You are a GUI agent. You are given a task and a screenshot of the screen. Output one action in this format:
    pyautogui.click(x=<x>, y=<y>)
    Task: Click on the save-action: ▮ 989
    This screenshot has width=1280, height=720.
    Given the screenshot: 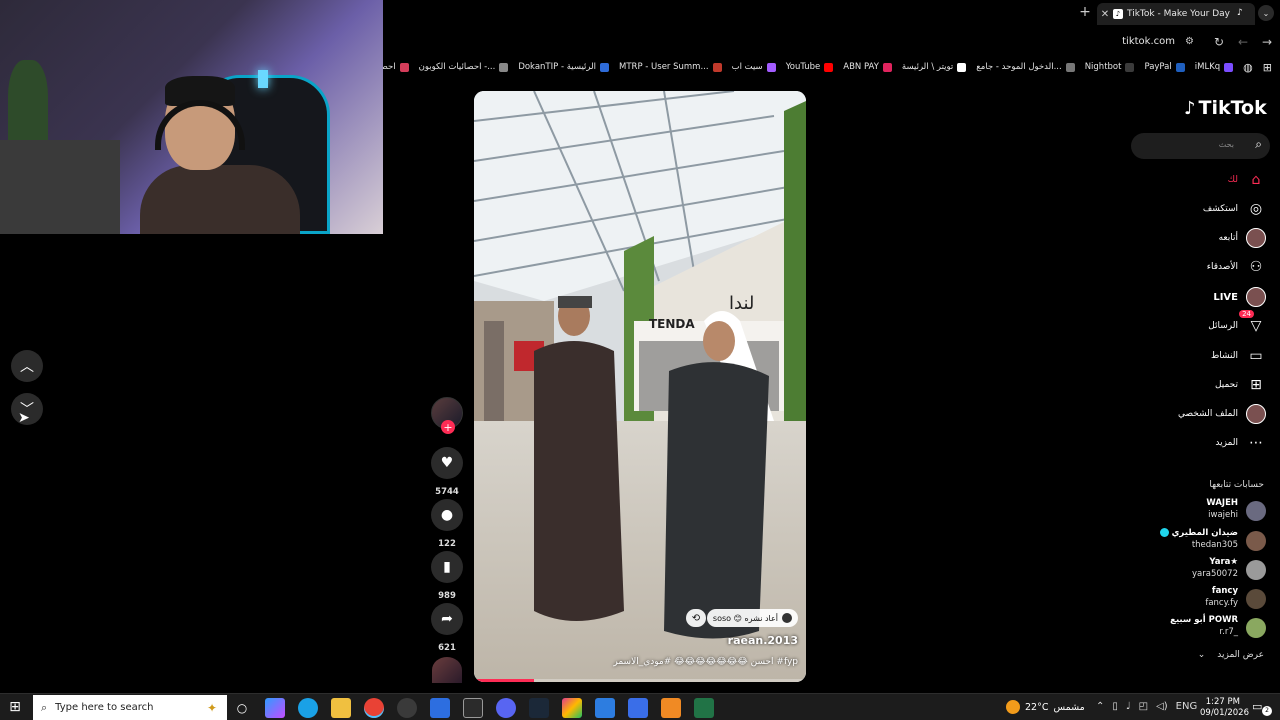 What is the action you would take?
    pyautogui.click(x=447, y=576)
    